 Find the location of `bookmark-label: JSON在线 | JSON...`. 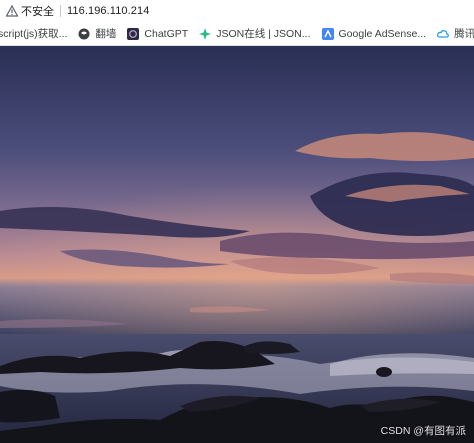

bookmark-label: JSON在线 | JSON... is located at coordinates (263, 34).